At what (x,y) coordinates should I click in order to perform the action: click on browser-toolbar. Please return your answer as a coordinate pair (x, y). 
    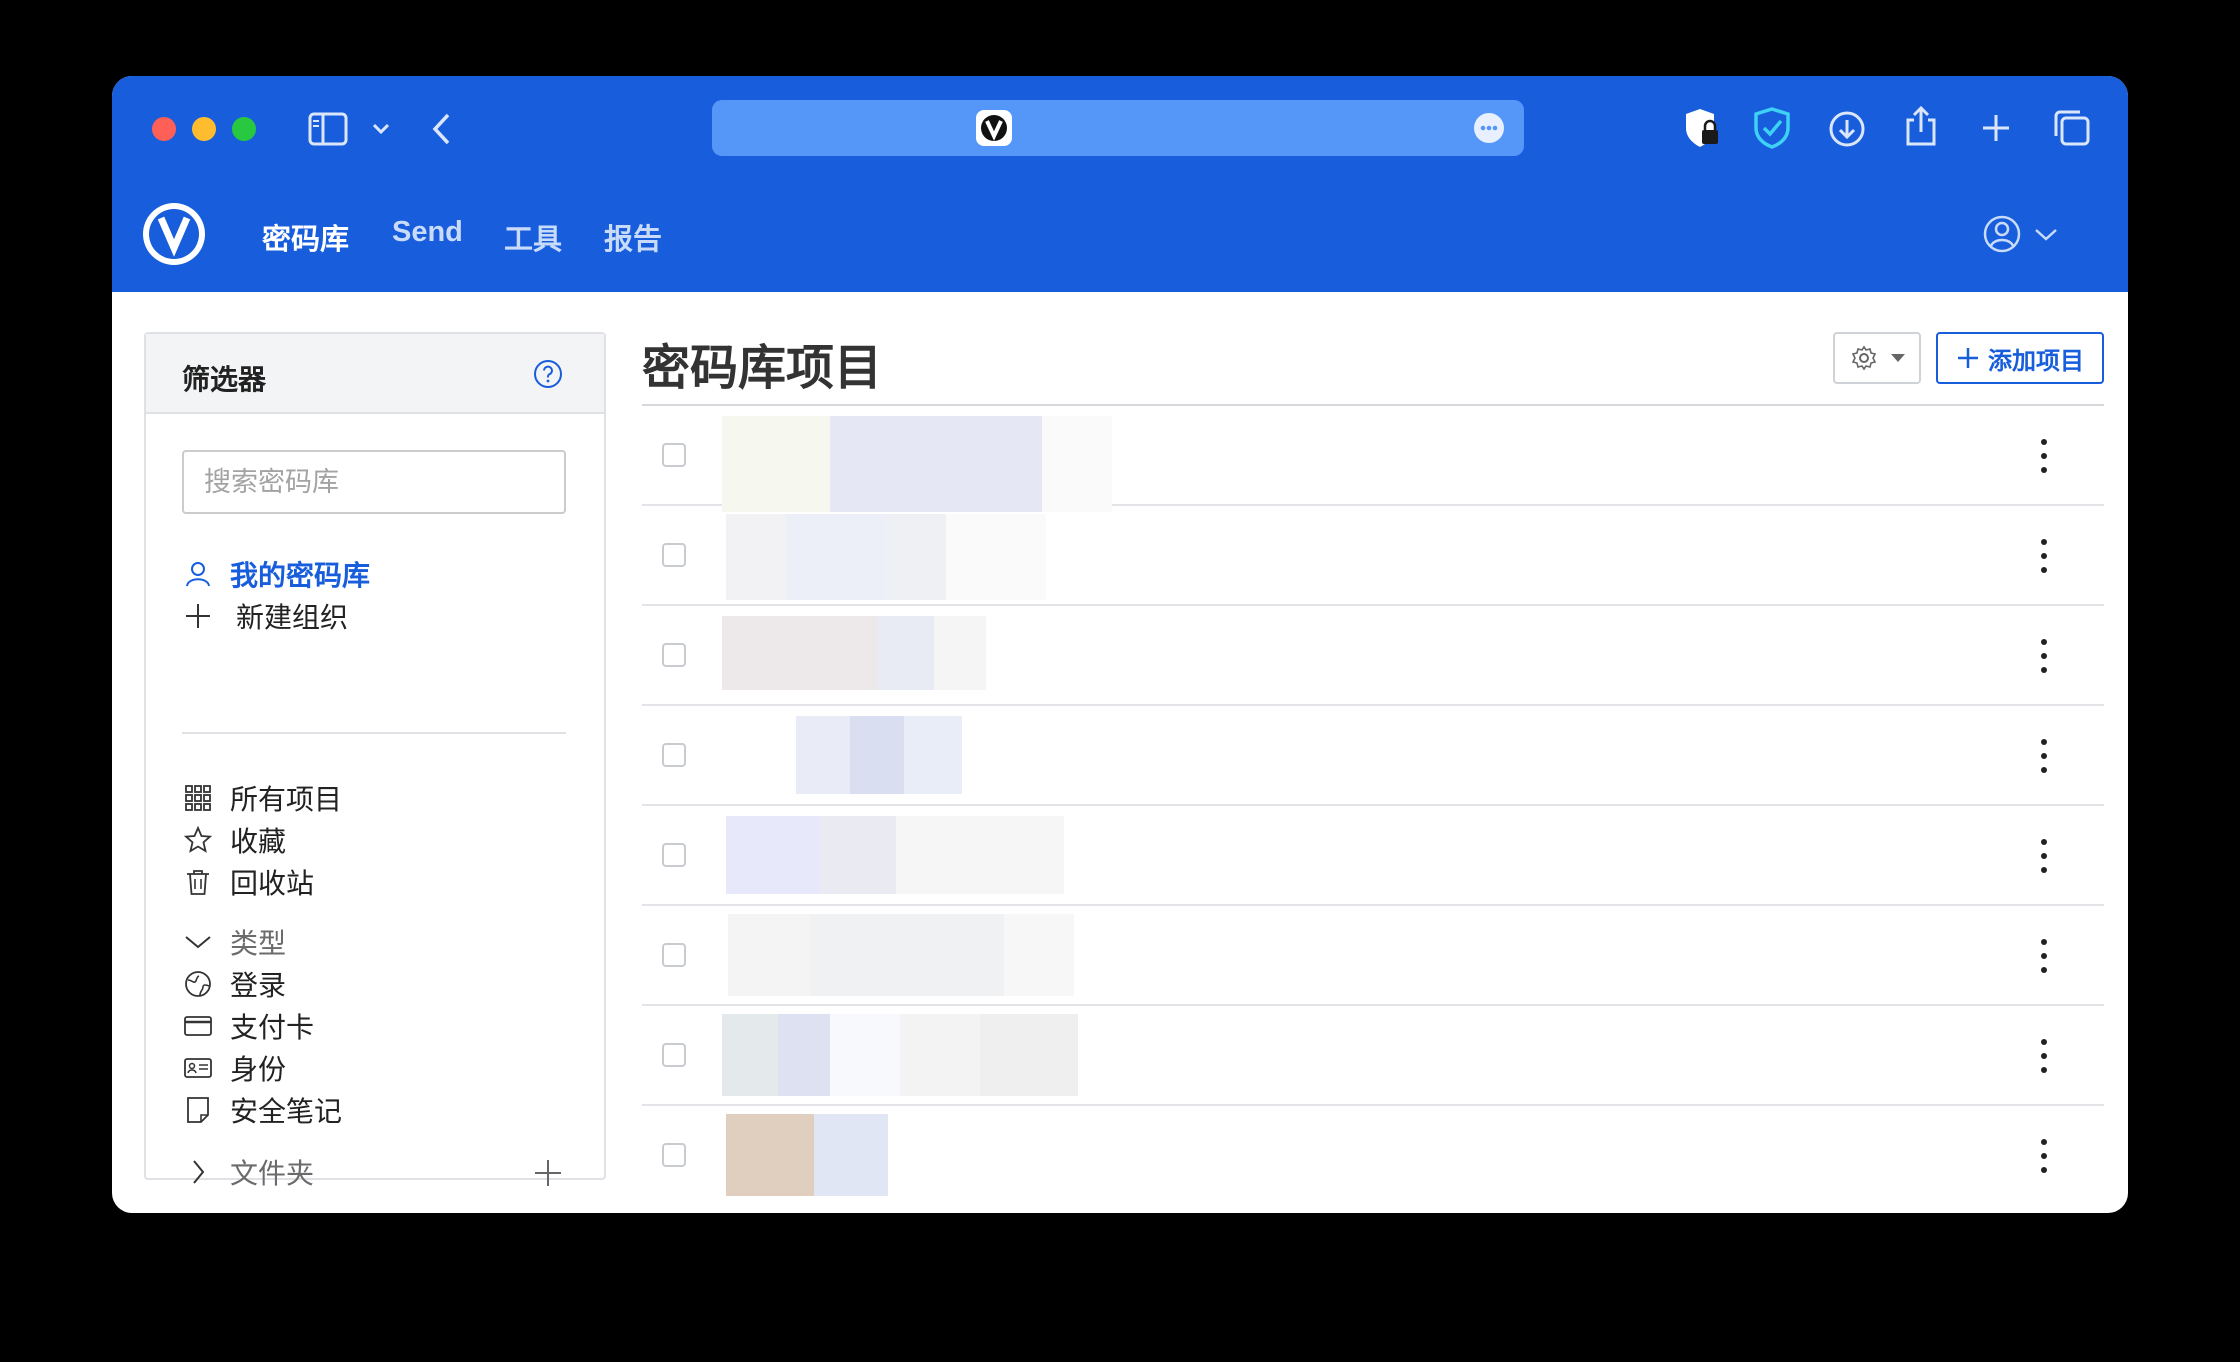
    Looking at the image, I should click on (1120, 128).